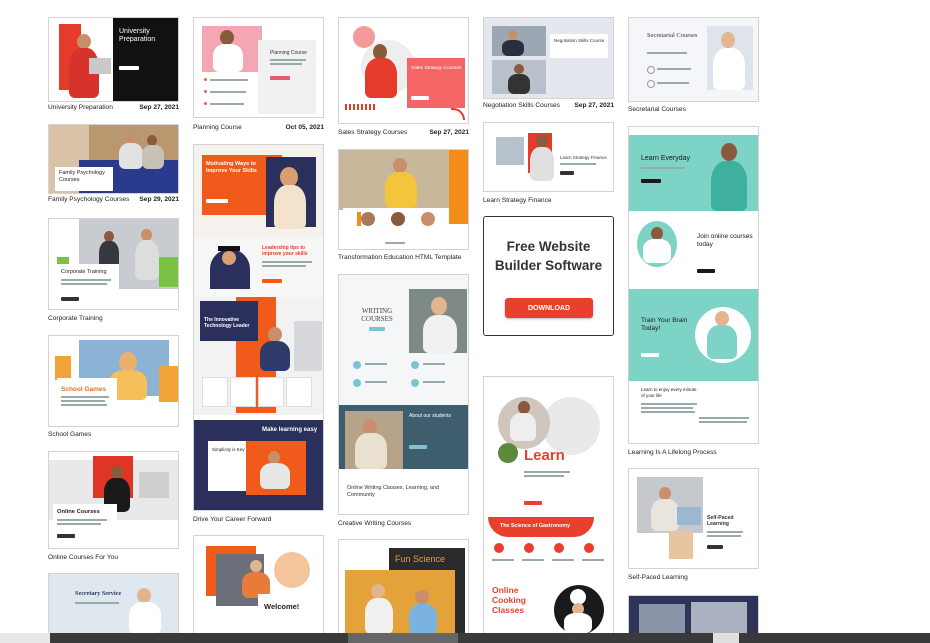 The width and height of the screenshot is (930, 643). Describe the element at coordinates (98, 593) in the screenshot. I see `template-heading: Secretary Service` at that location.